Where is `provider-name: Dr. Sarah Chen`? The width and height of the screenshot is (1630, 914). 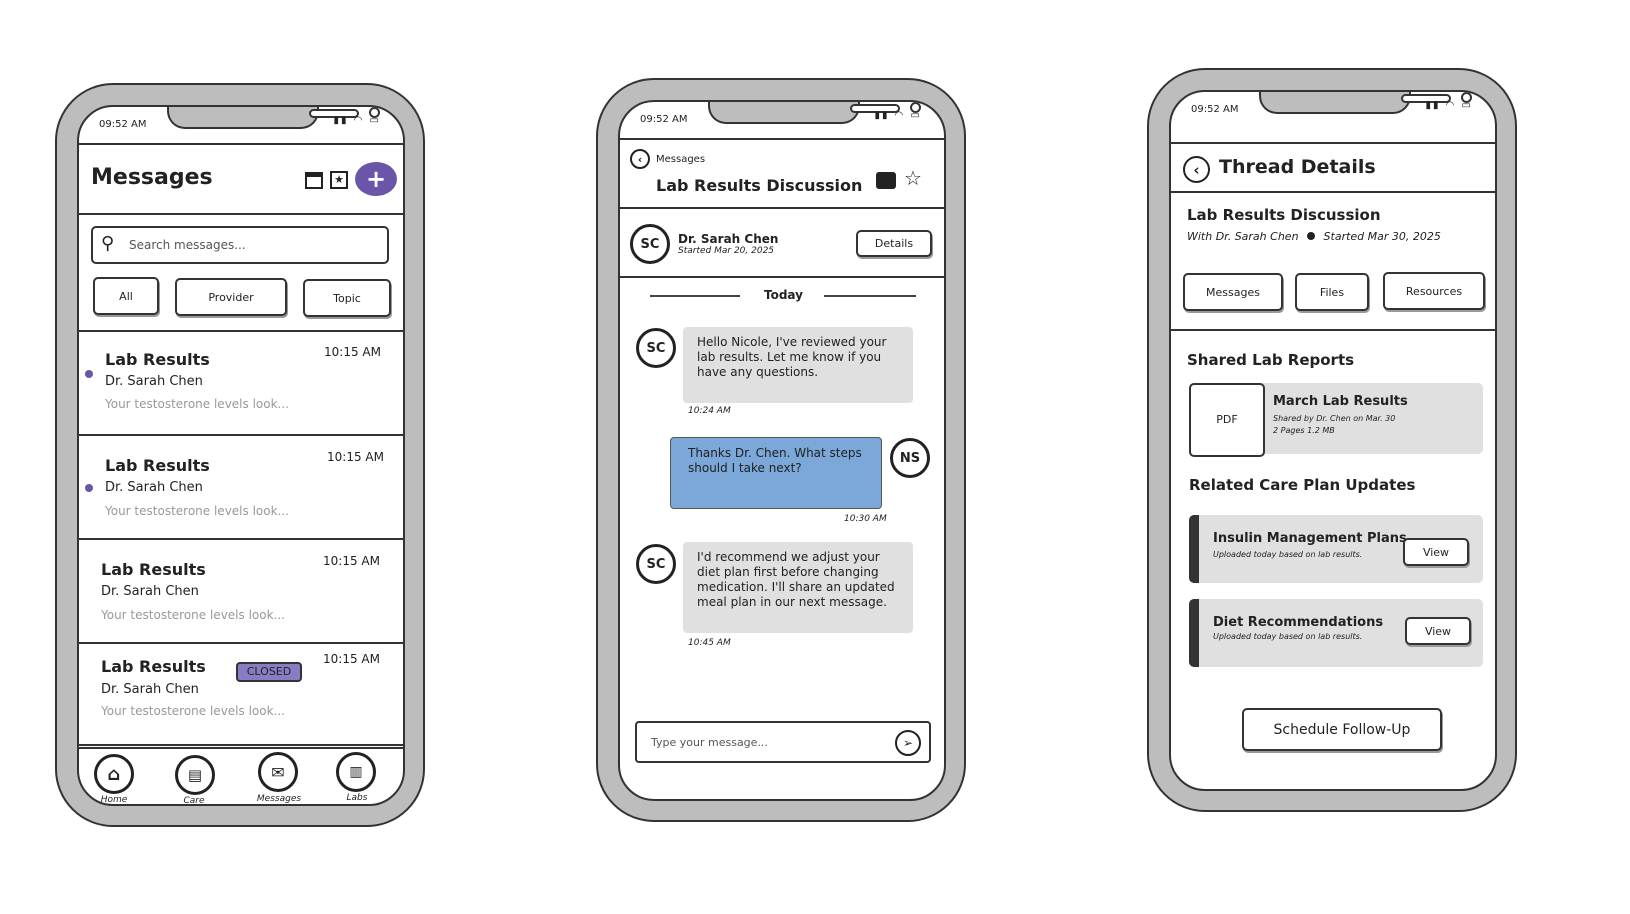 provider-name: Dr. Sarah Chen is located at coordinates (728, 239).